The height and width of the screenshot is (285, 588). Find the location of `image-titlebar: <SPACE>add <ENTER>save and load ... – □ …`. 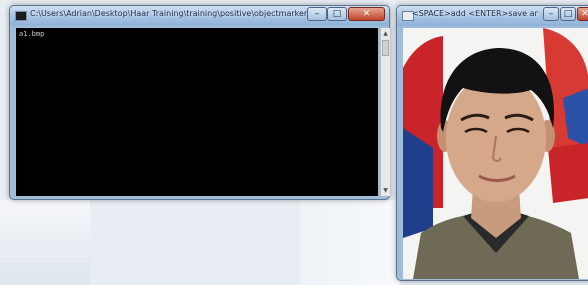

image-titlebar: <SPACE>add <ENTER>save and load ... – □ … is located at coordinates (492, 16).